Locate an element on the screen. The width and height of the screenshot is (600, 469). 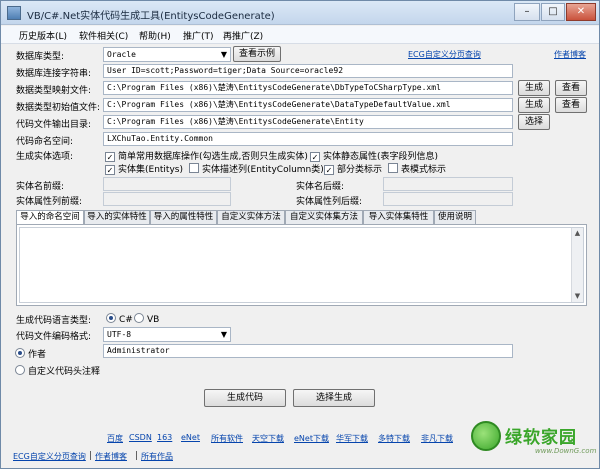
watermark-brand: 绿软家园 is located at coordinates (541, 438).